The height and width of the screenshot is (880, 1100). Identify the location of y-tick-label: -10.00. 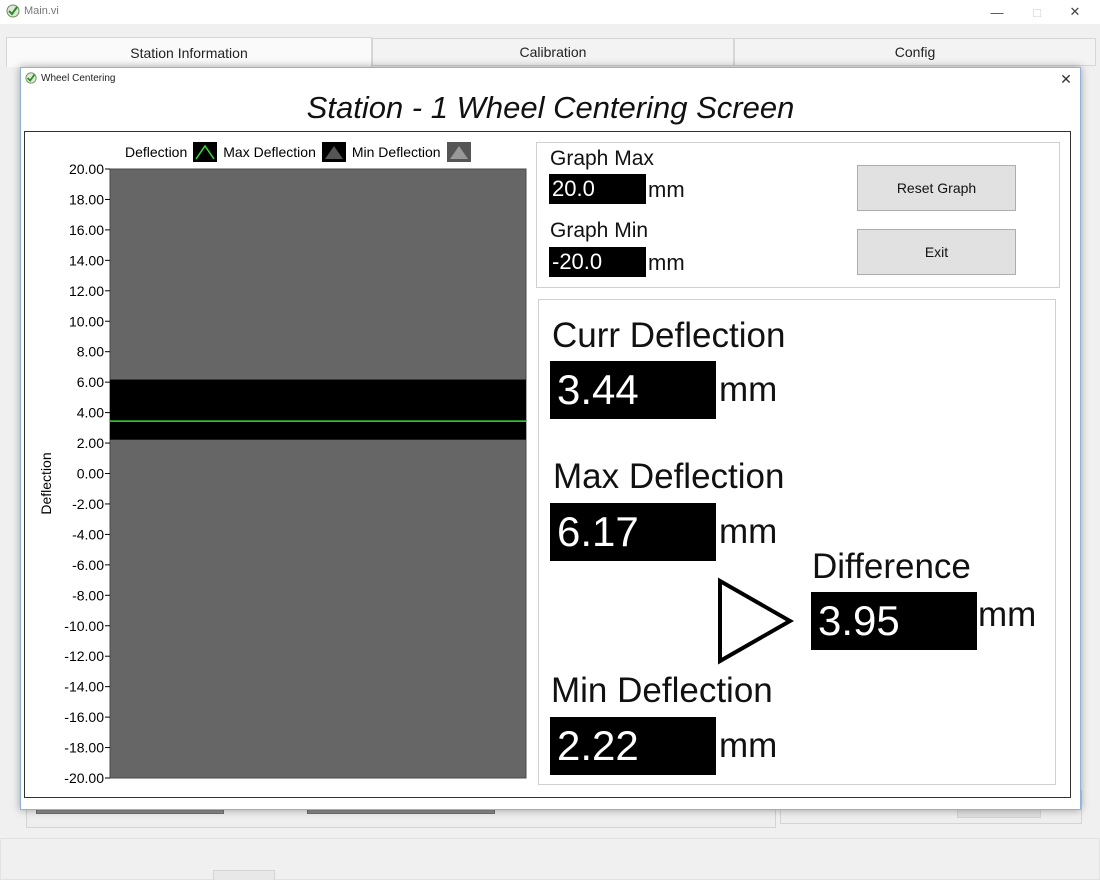
(84, 626).